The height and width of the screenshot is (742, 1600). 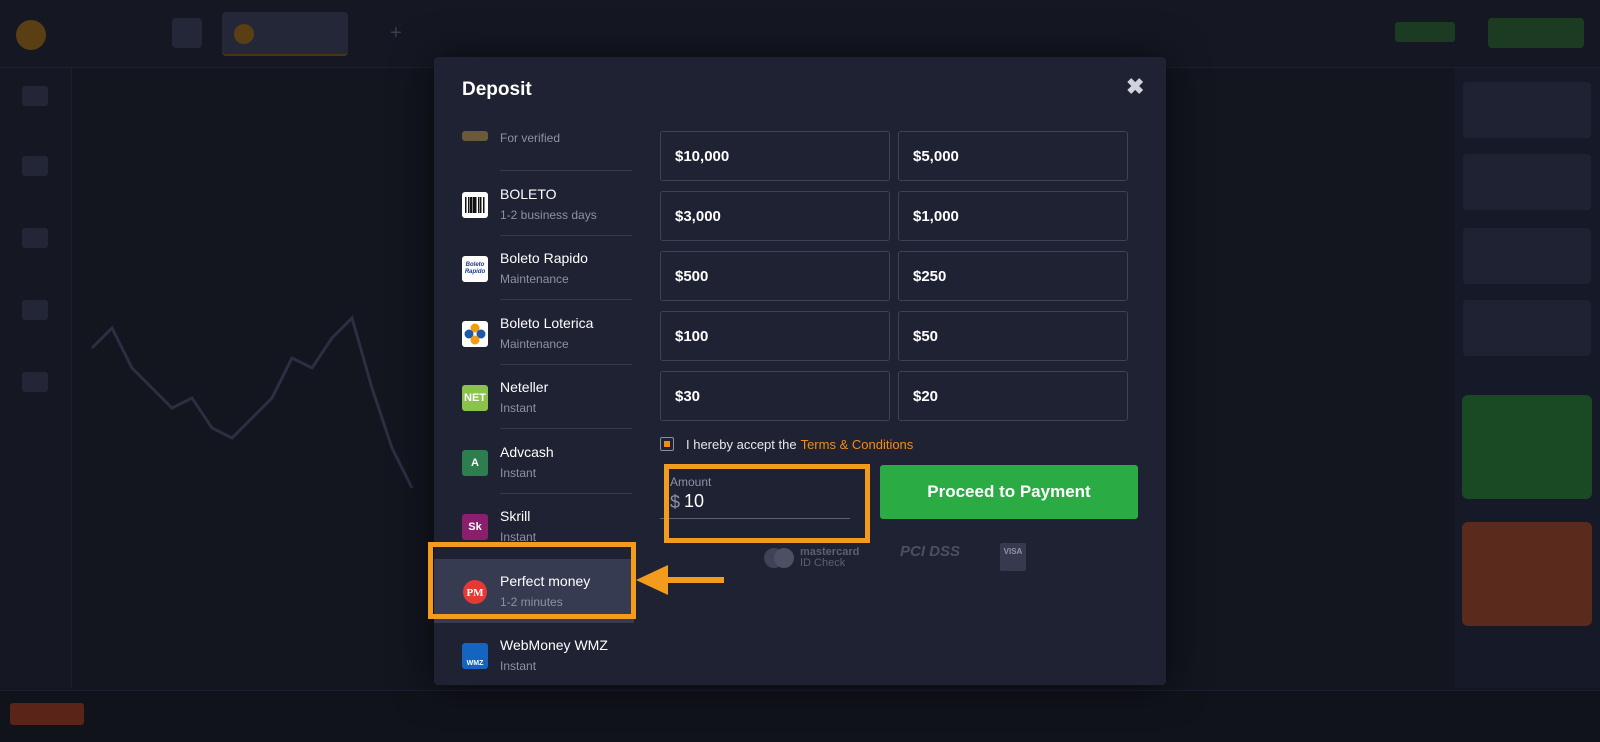 What do you see at coordinates (680, 580) in the screenshot?
I see `pointer-arrow-icon` at bounding box center [680, 580].